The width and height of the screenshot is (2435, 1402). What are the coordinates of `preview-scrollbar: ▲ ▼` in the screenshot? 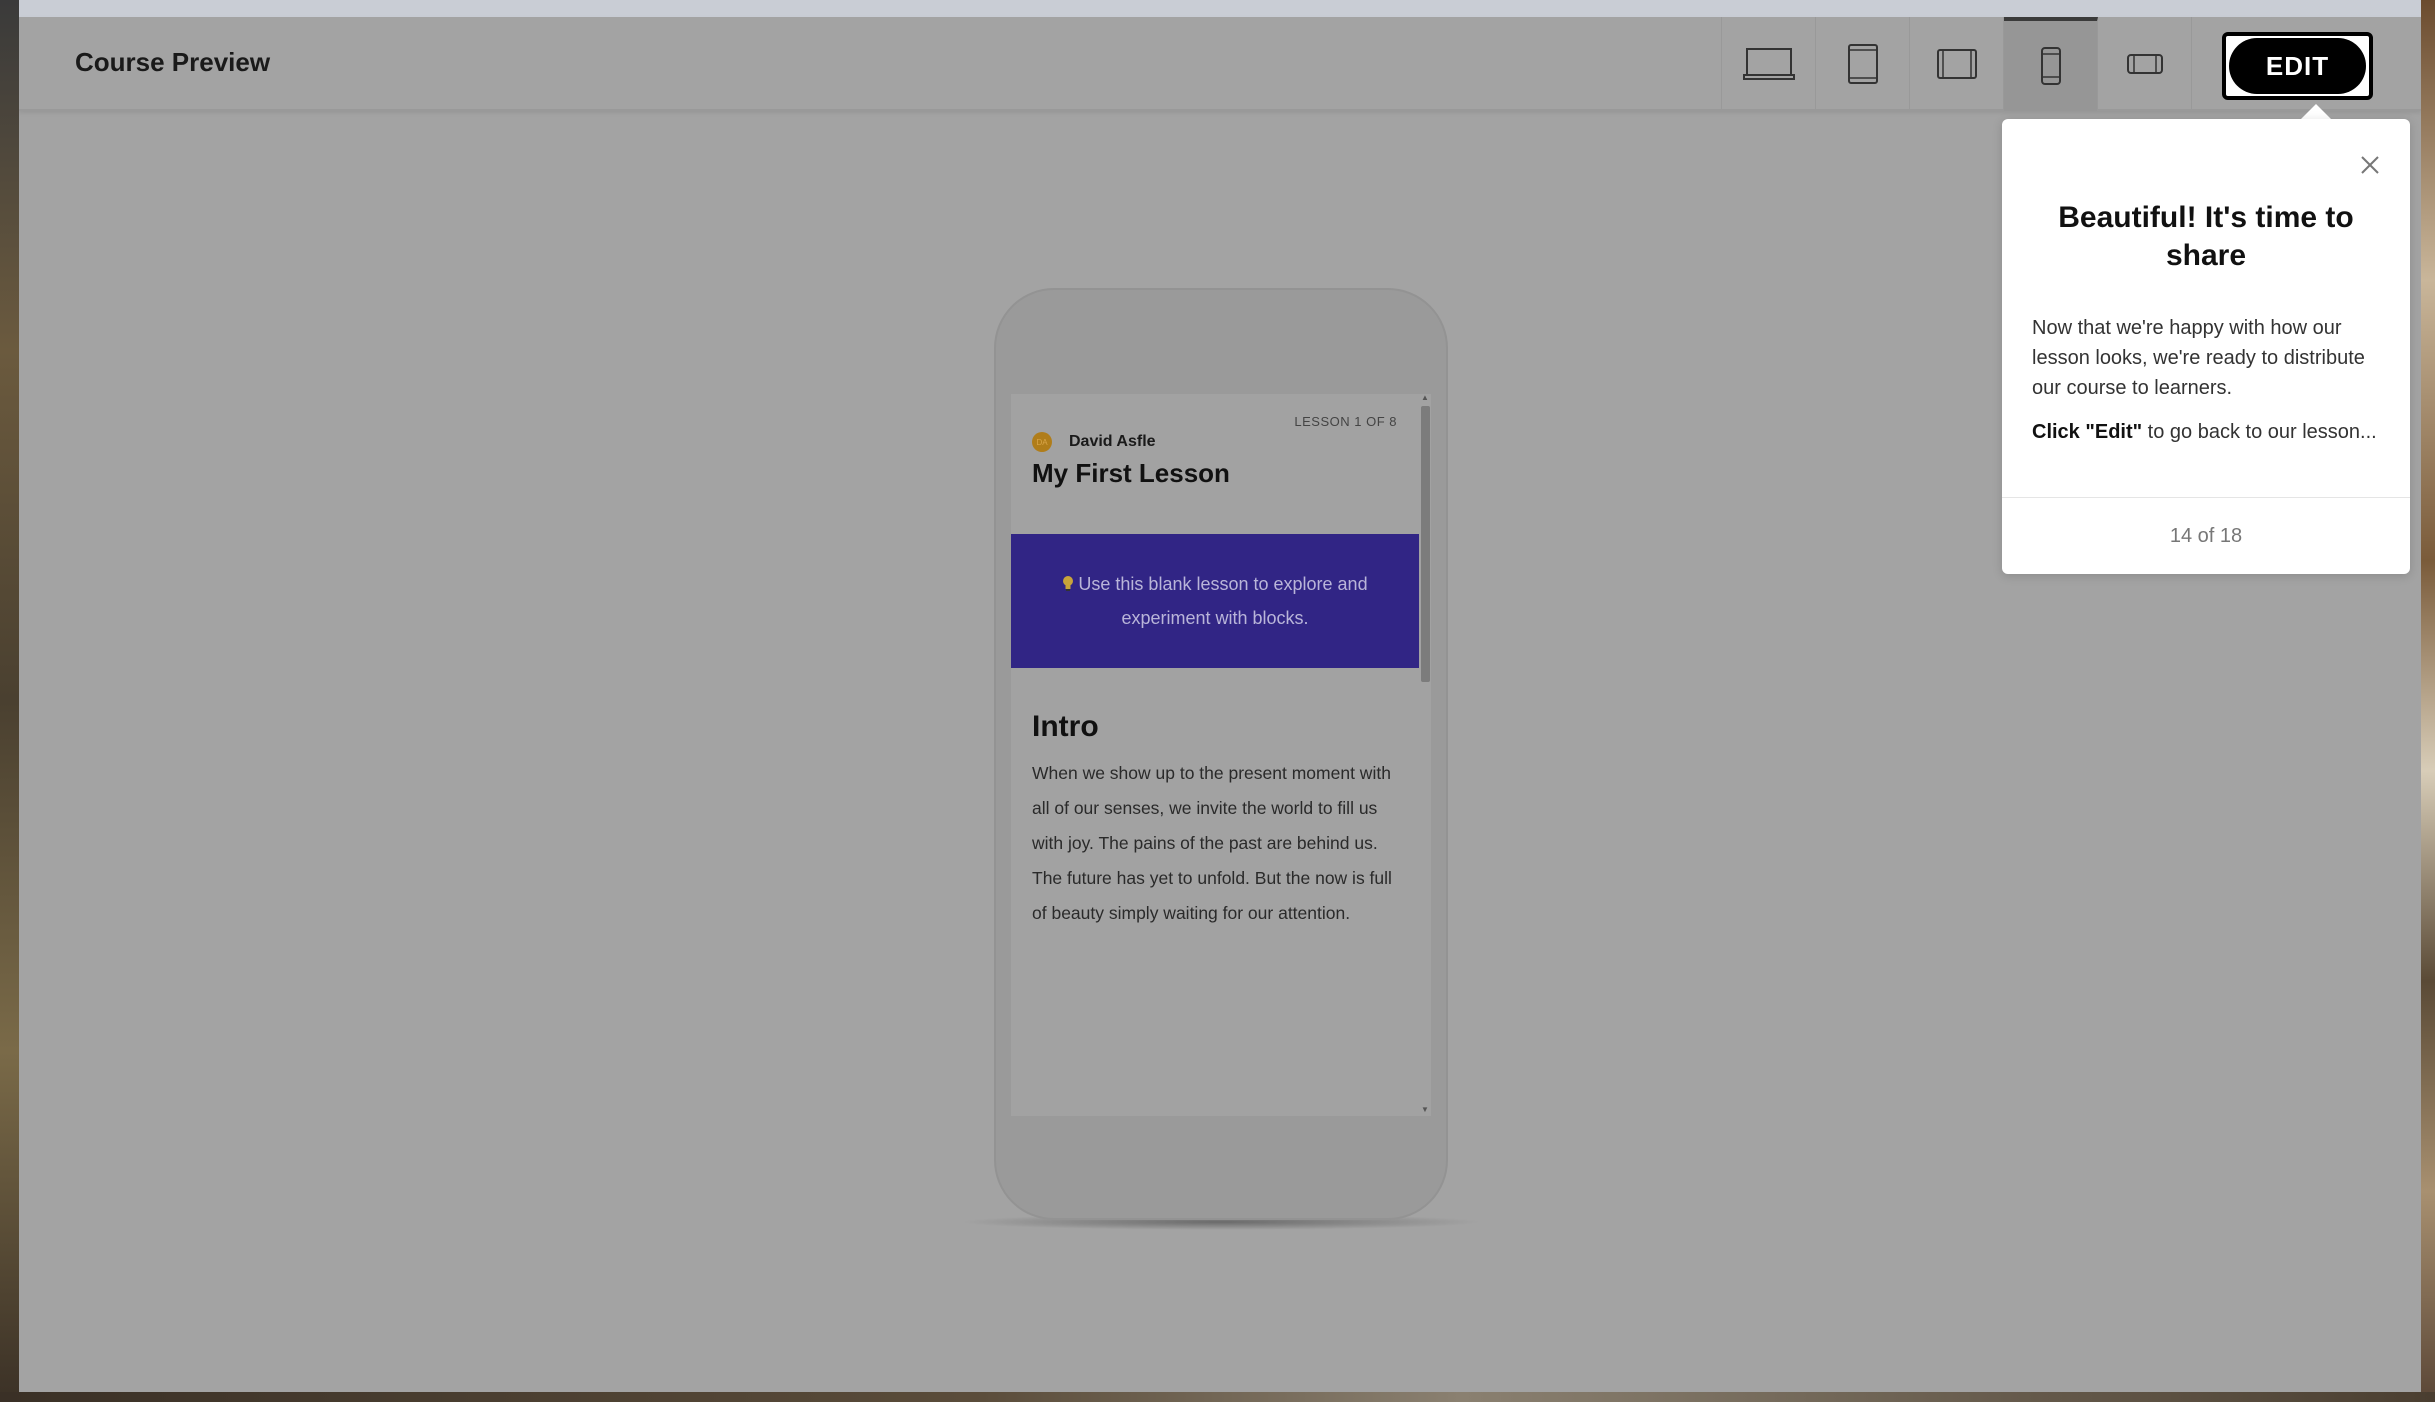 It's located at (1425, 755).